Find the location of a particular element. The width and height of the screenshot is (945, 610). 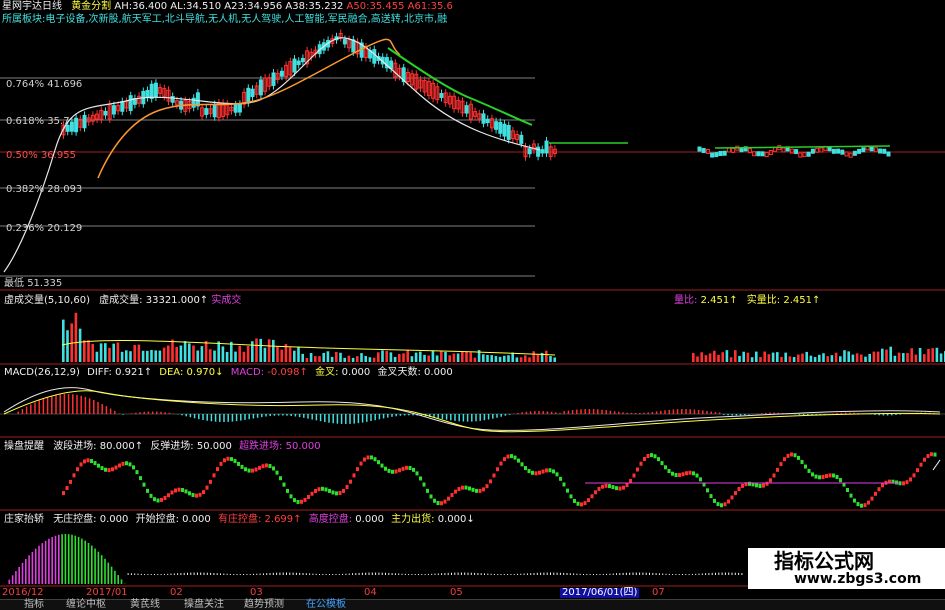

date-label: 2017/01 is located at coordinates (107, 592).